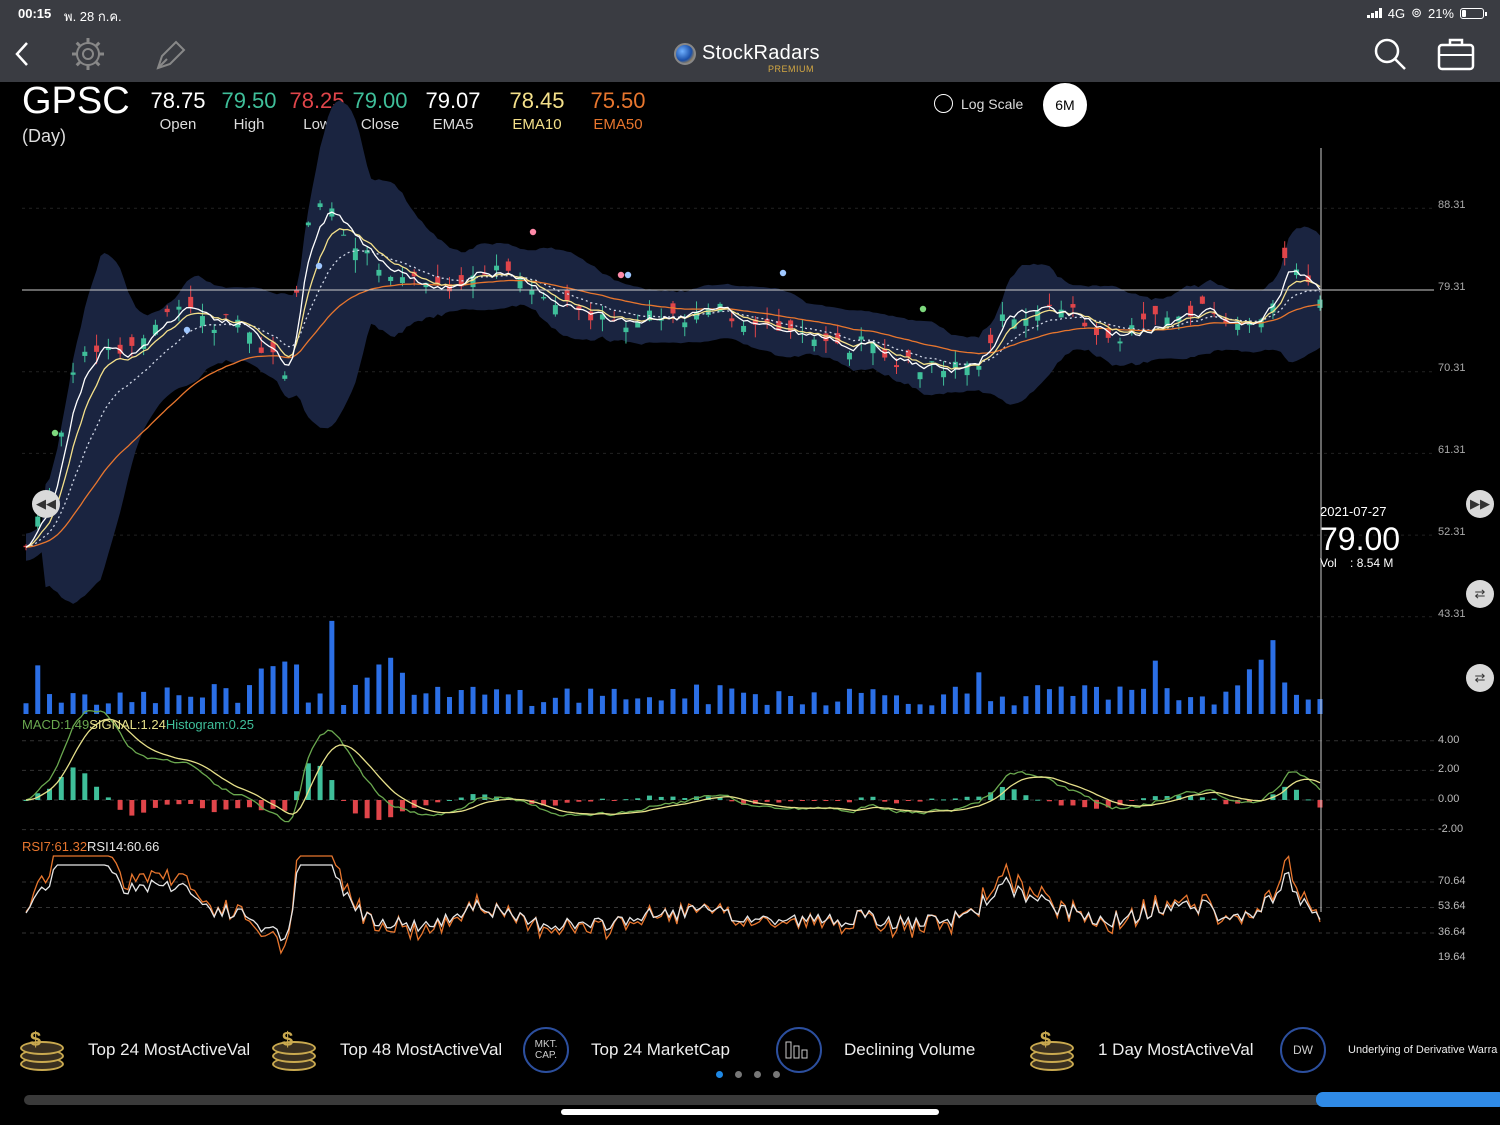 The height and width of the screenshot is (1125, 1500). I want to click on home-indicator, so click(750, 1112).